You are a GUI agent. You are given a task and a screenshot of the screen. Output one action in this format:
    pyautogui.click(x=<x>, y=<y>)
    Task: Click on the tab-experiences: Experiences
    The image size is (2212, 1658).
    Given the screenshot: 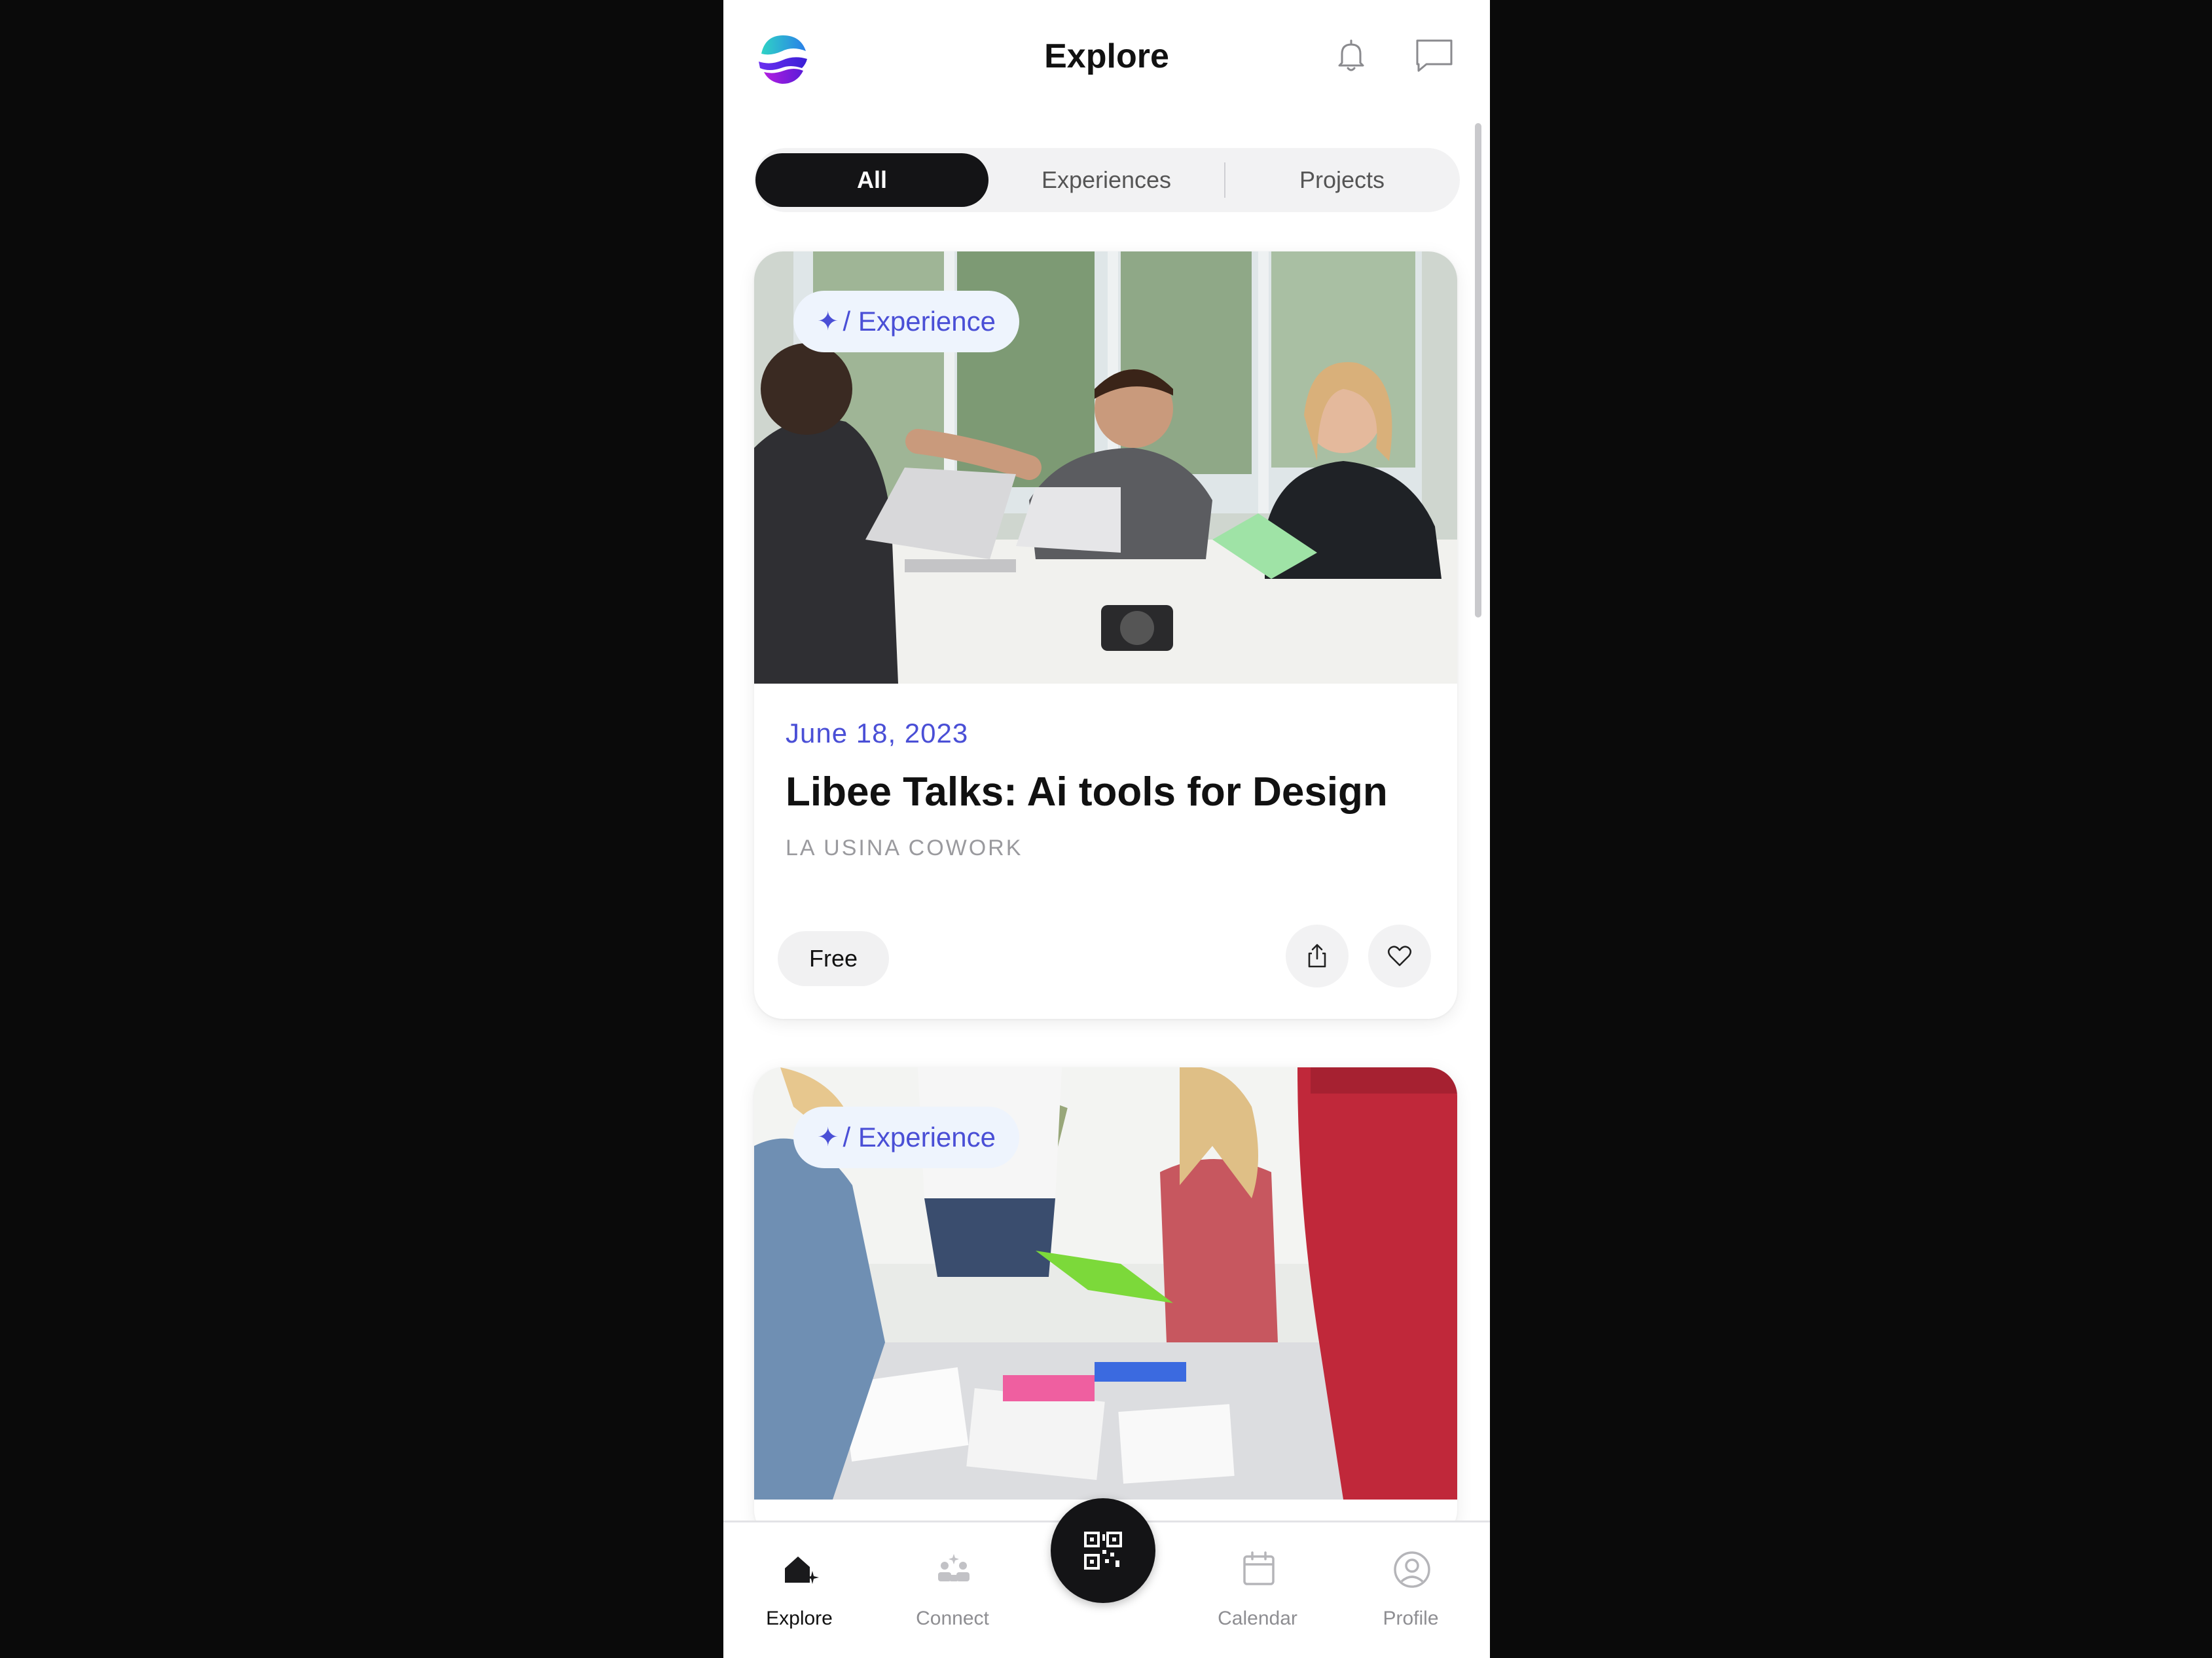 What is the action you would take?
    pyautogui.click(x=1106, y=180)
    